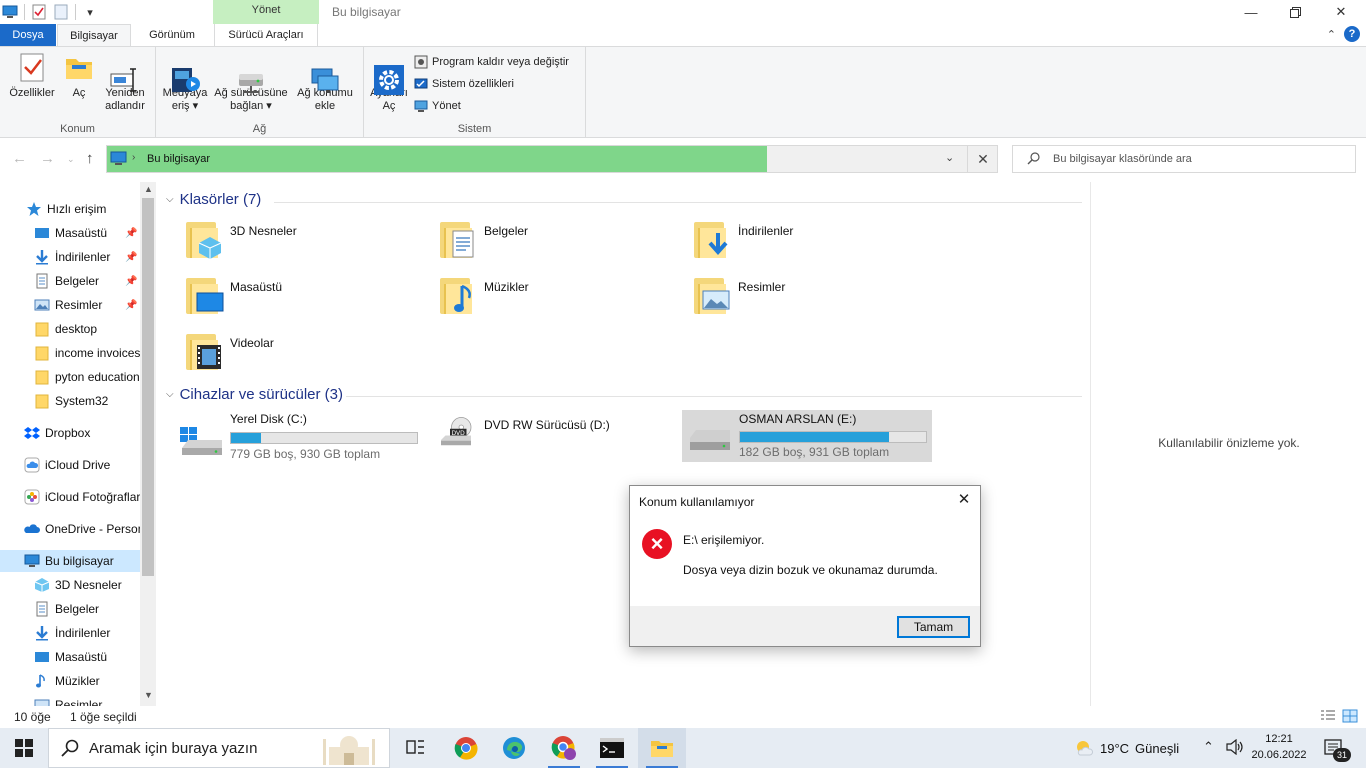 Image resolution: width=1366 pixels, height=770 pixels. What do you see at coordinates (70, 681) in the screenshot?
I see `sidebar-item-music: Müzikler` at bounding box center [70, 681].